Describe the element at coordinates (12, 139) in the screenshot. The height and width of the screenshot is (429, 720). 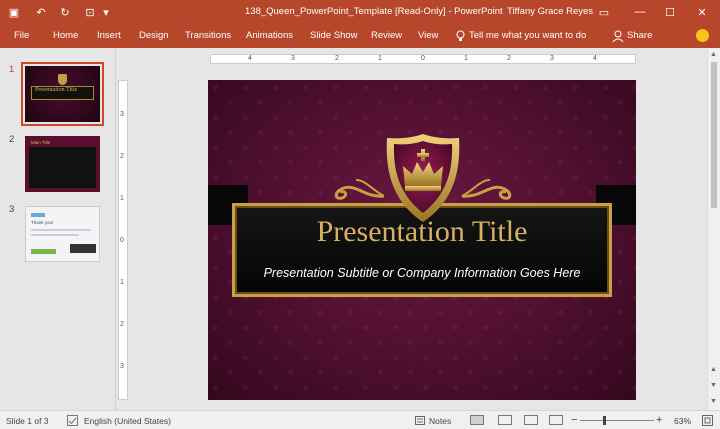
I see `thumbnail-number: 2` at that location.